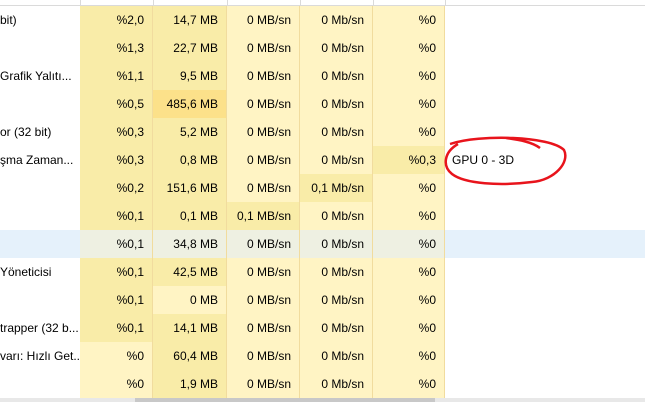 This screenshot has height=402, width=645. What do you see at coordinates (190, 188) in the screenshot?
I see `cell-mem: 151,6 MB` at bounding box center [190, 188].